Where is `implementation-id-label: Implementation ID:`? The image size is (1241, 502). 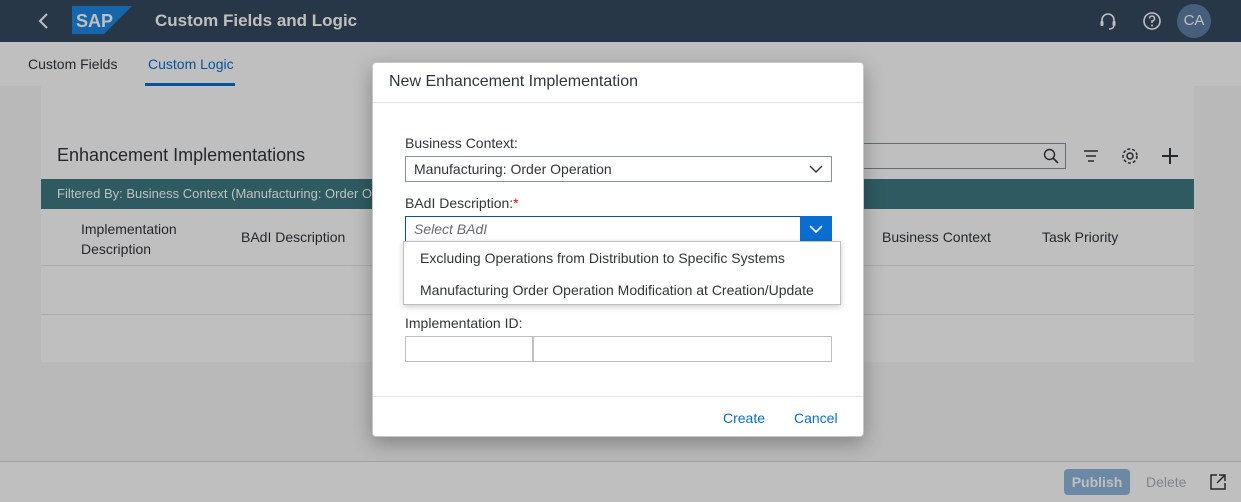 implementation-id-label: Implementation ID: is located at coordinates (464, 323).